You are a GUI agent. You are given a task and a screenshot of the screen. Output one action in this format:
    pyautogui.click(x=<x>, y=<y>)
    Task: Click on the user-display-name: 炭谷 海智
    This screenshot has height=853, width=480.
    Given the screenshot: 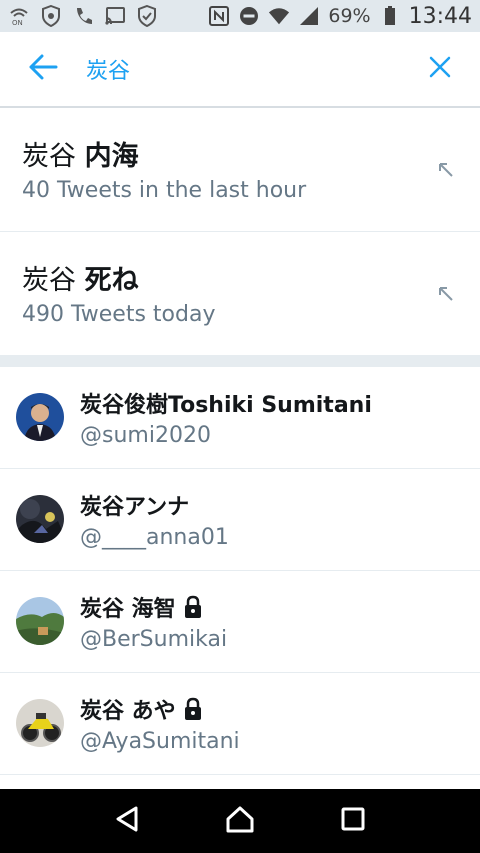 What is the action you would take?
    pyautogui.click(x=142, y=607)
    